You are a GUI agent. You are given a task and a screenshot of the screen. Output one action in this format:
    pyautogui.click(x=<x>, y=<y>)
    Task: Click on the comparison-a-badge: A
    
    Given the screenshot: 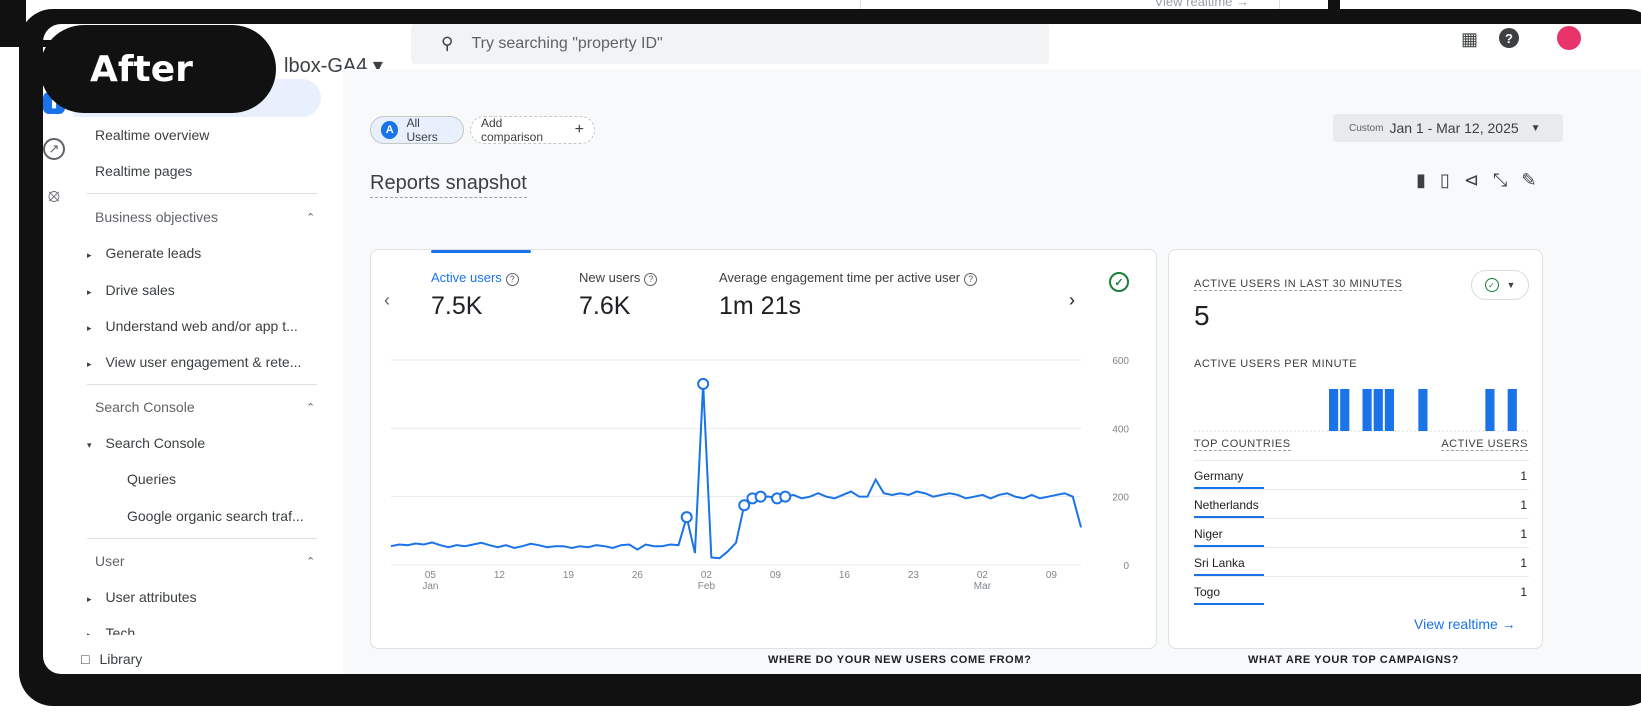 What is the action you would take?
    pyautogui.click(x=390, y=130)
    